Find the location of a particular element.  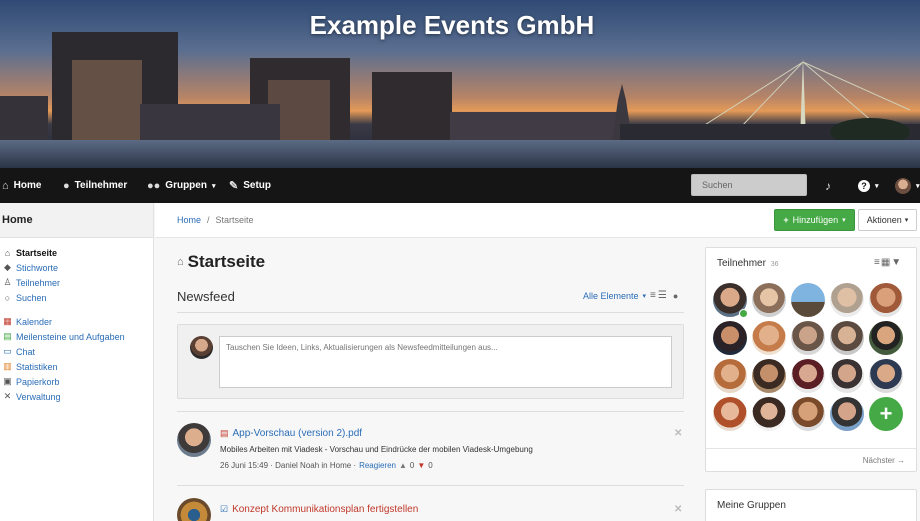

nav-gruppen-label: Gruppen is located at coordinates (186, 185).